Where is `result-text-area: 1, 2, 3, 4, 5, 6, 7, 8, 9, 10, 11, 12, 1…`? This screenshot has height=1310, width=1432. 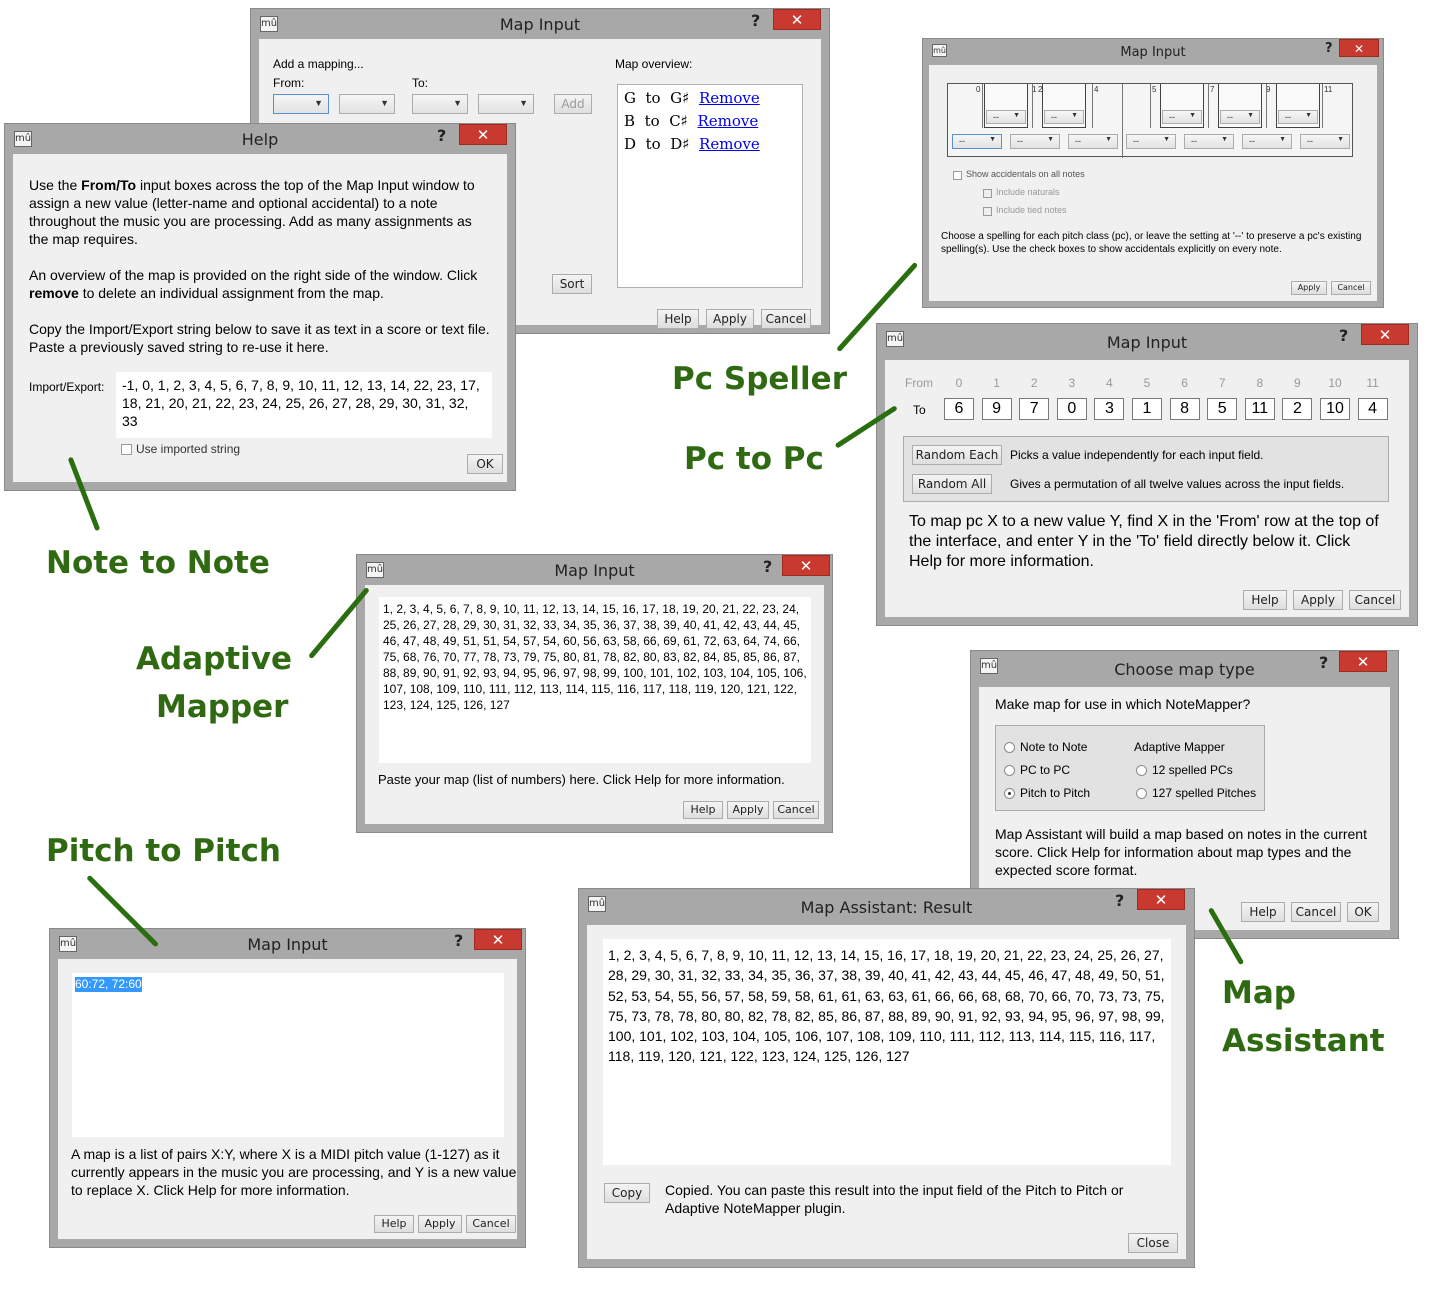 result-text-area: 1, 2, 3, 4, 5, 6, 7, 8, 9, 10, 11, 12, 1… is located at coordinates (887, 1052).